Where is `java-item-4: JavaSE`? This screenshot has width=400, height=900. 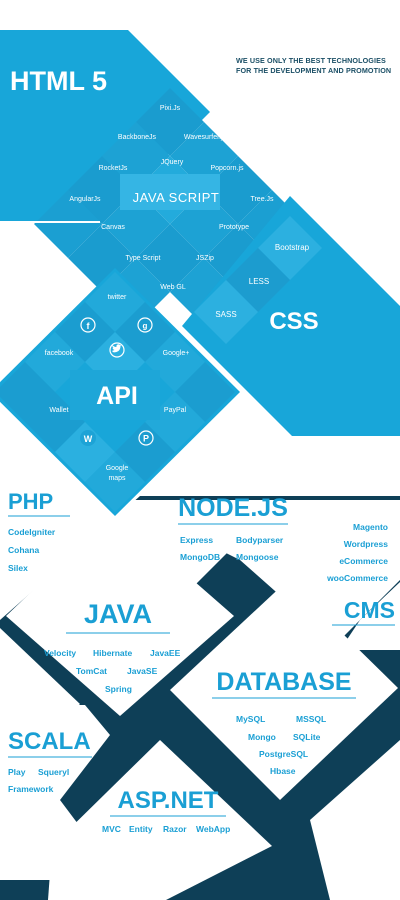
java-item-4: JavaSE is located at coordinates (142, 671).